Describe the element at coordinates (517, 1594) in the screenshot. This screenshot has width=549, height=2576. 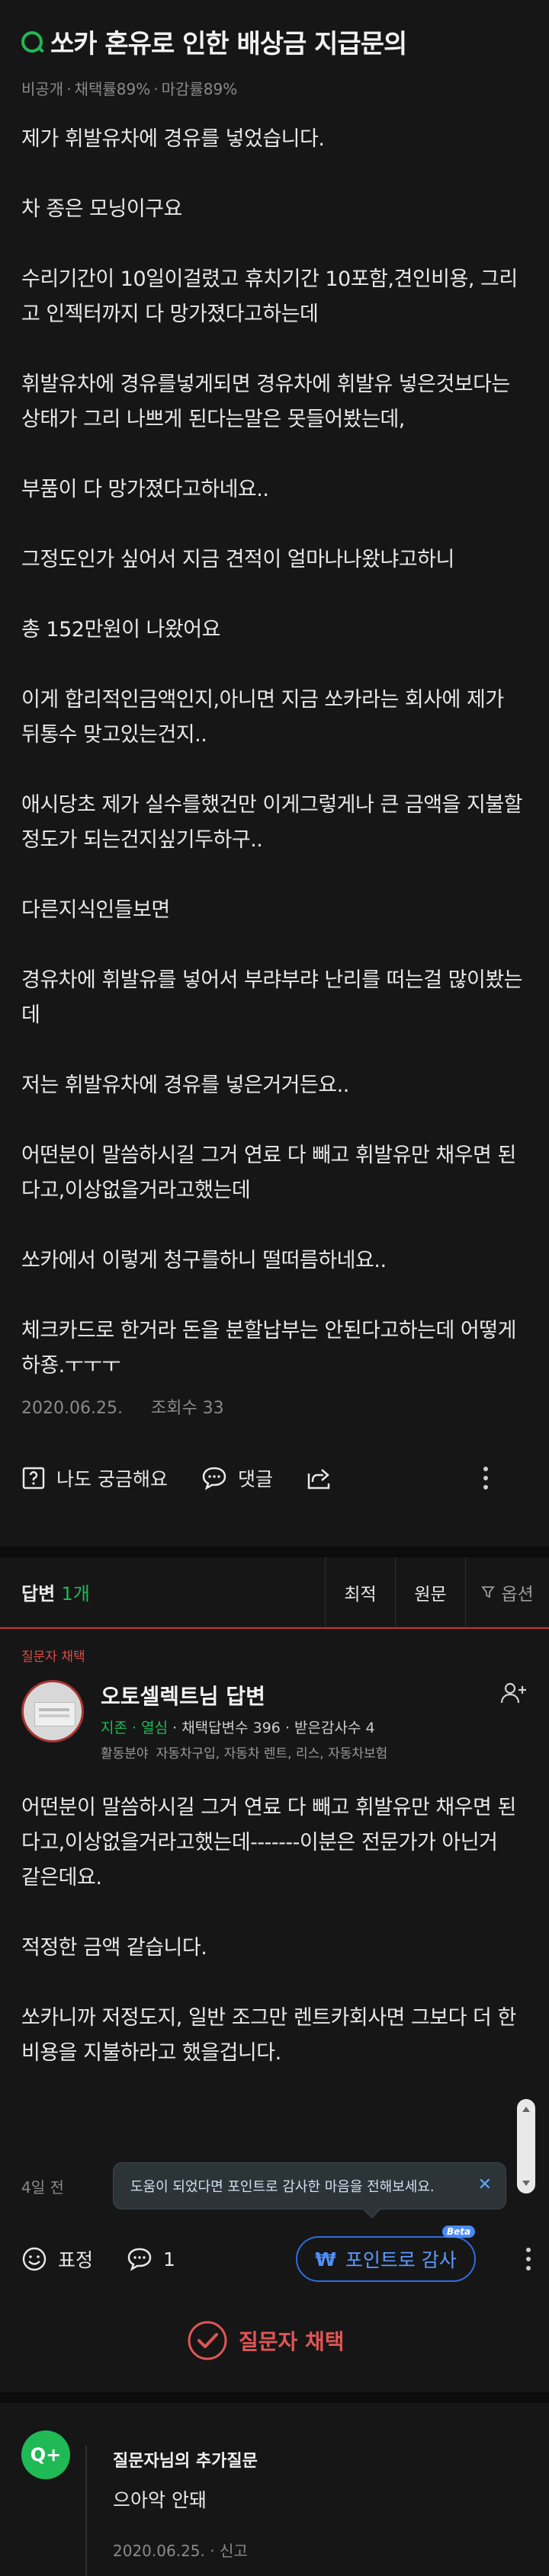
I see `filter-label: 옵션` at that location.